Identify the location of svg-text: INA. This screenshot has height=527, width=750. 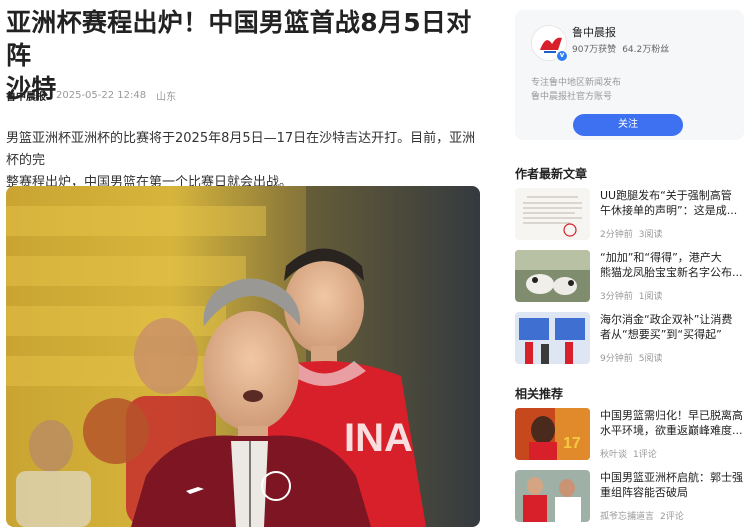
(378, 438).